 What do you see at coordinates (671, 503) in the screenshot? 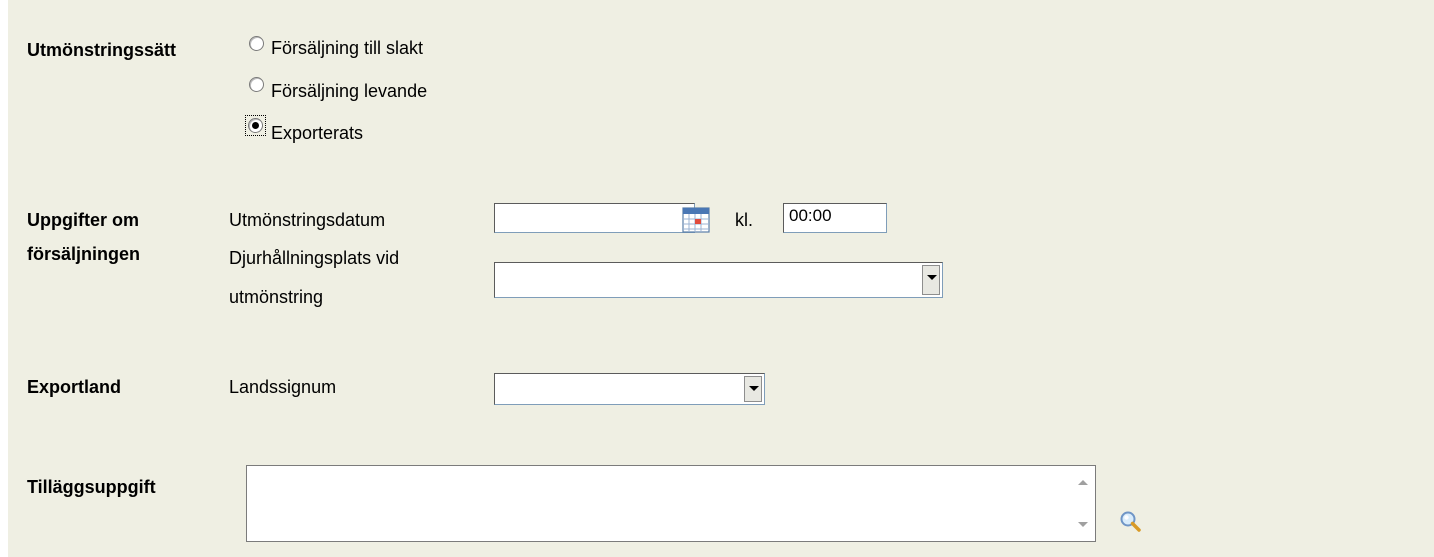
I see `additional-textarea` at bounding box center [671, 503].